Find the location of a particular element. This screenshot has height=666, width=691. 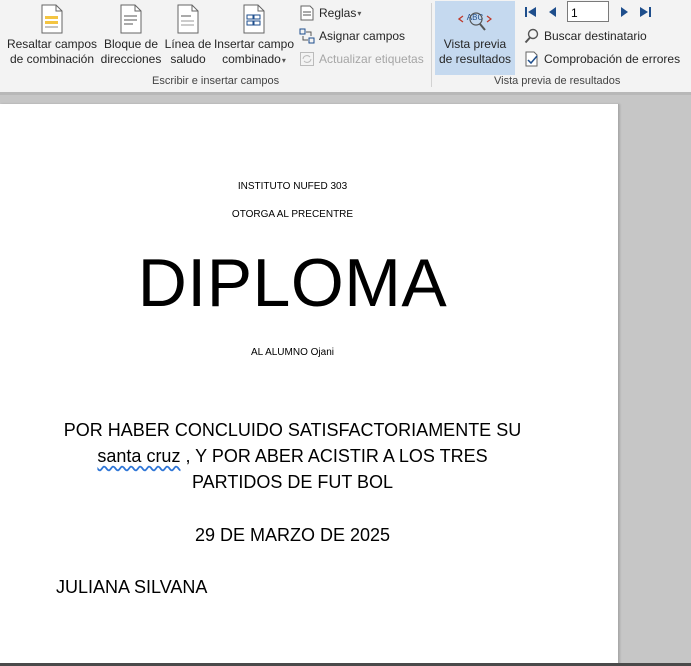

preview-abc-icon: ABC is located at coordinates (475, 18).